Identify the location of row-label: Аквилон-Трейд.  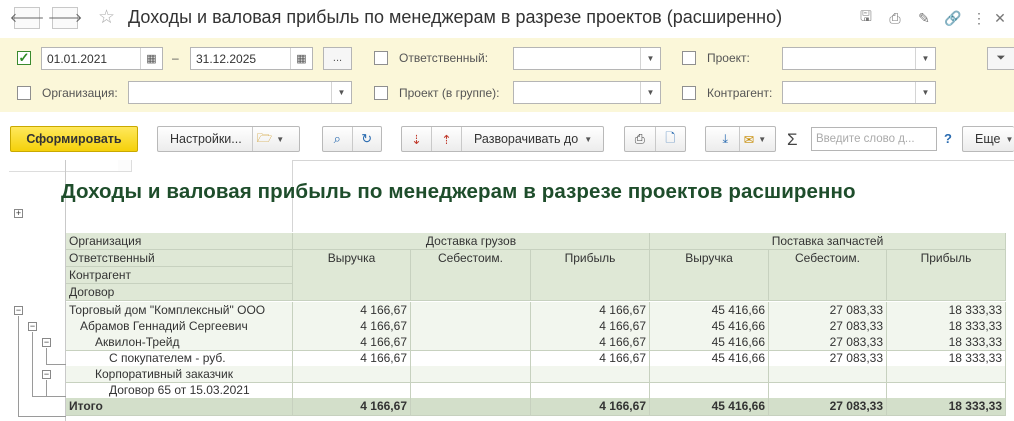
(179, 342).